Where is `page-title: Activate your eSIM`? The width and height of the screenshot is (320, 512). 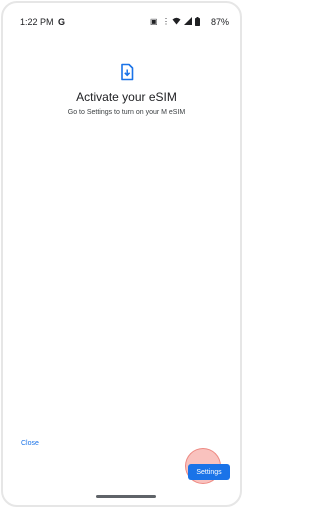
page-title: Activate your eSIM is located at coordinates (126, 97).